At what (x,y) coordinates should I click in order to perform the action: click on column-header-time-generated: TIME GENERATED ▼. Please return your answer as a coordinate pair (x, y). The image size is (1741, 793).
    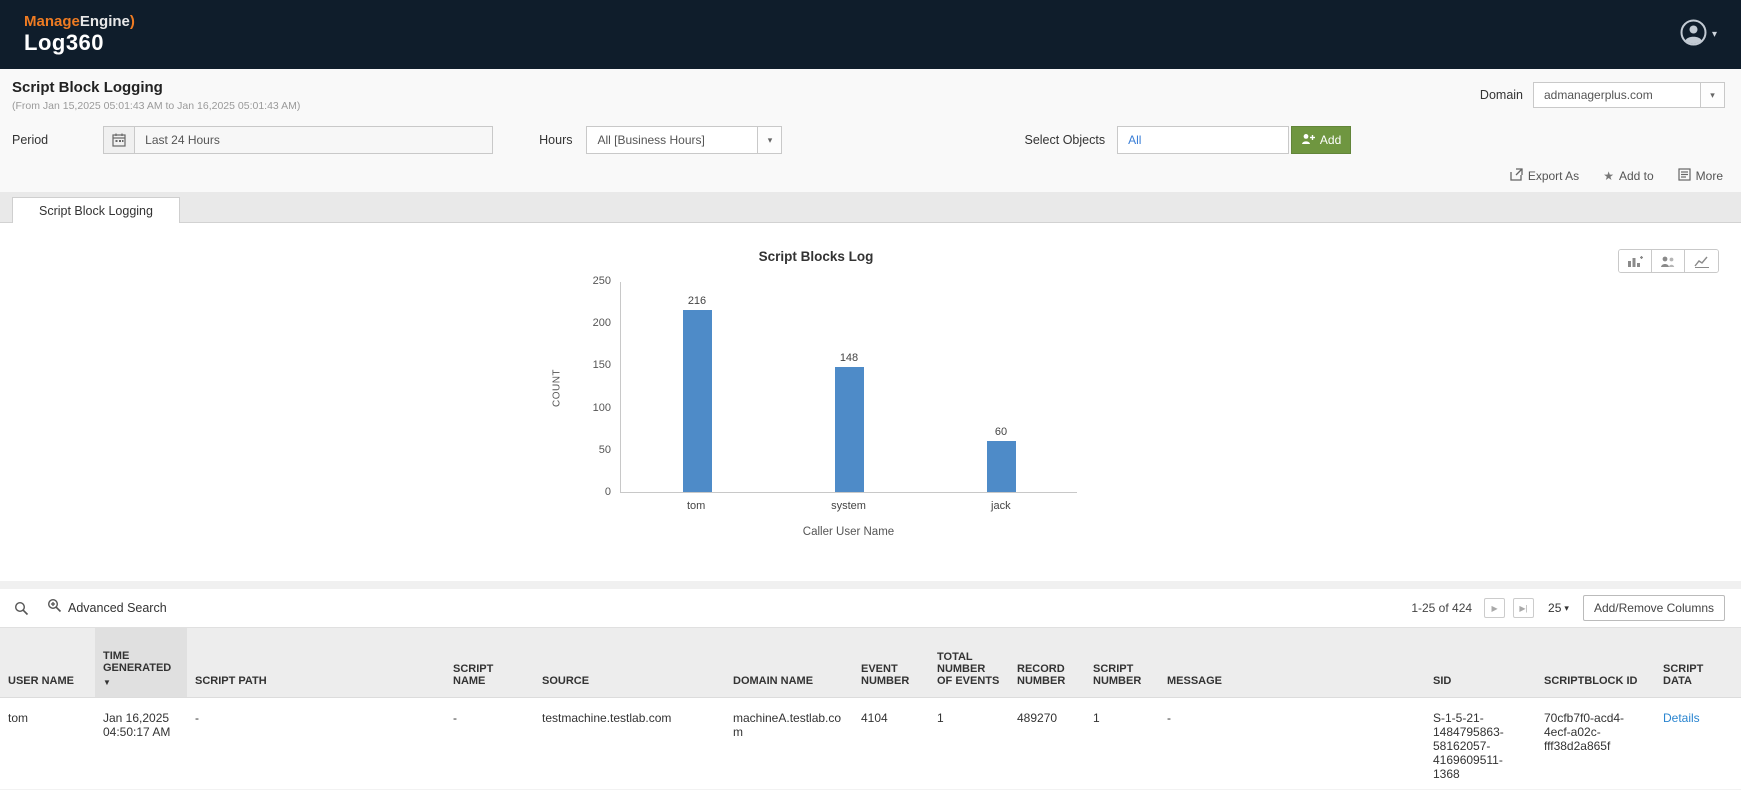
    Looking at the image, I should click on (141, 662).